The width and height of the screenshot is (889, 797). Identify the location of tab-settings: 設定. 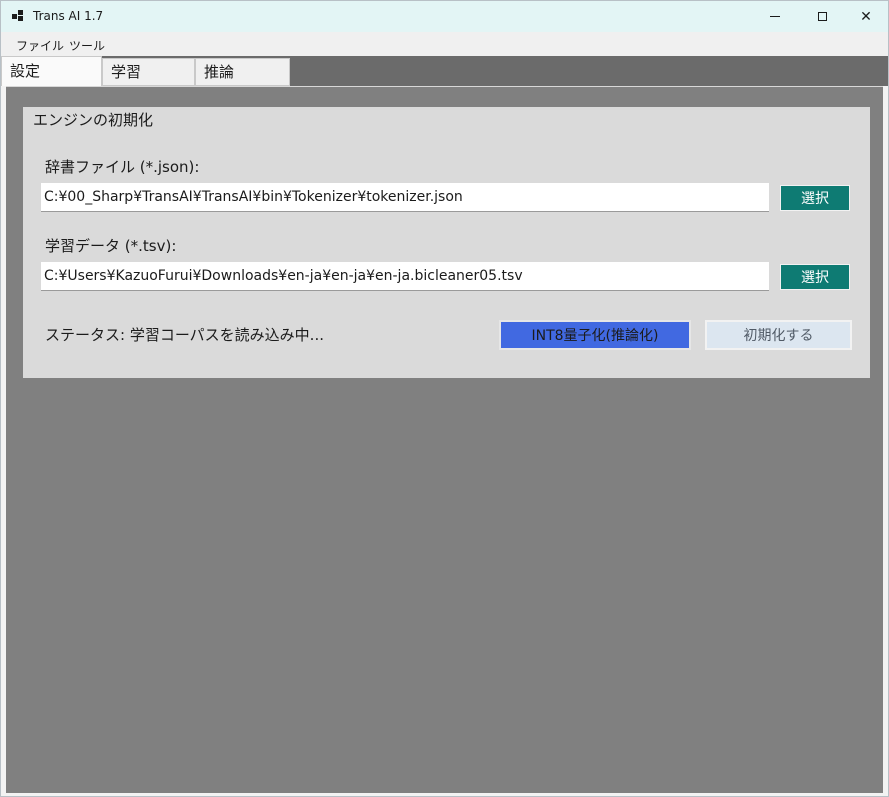
(51, 71).